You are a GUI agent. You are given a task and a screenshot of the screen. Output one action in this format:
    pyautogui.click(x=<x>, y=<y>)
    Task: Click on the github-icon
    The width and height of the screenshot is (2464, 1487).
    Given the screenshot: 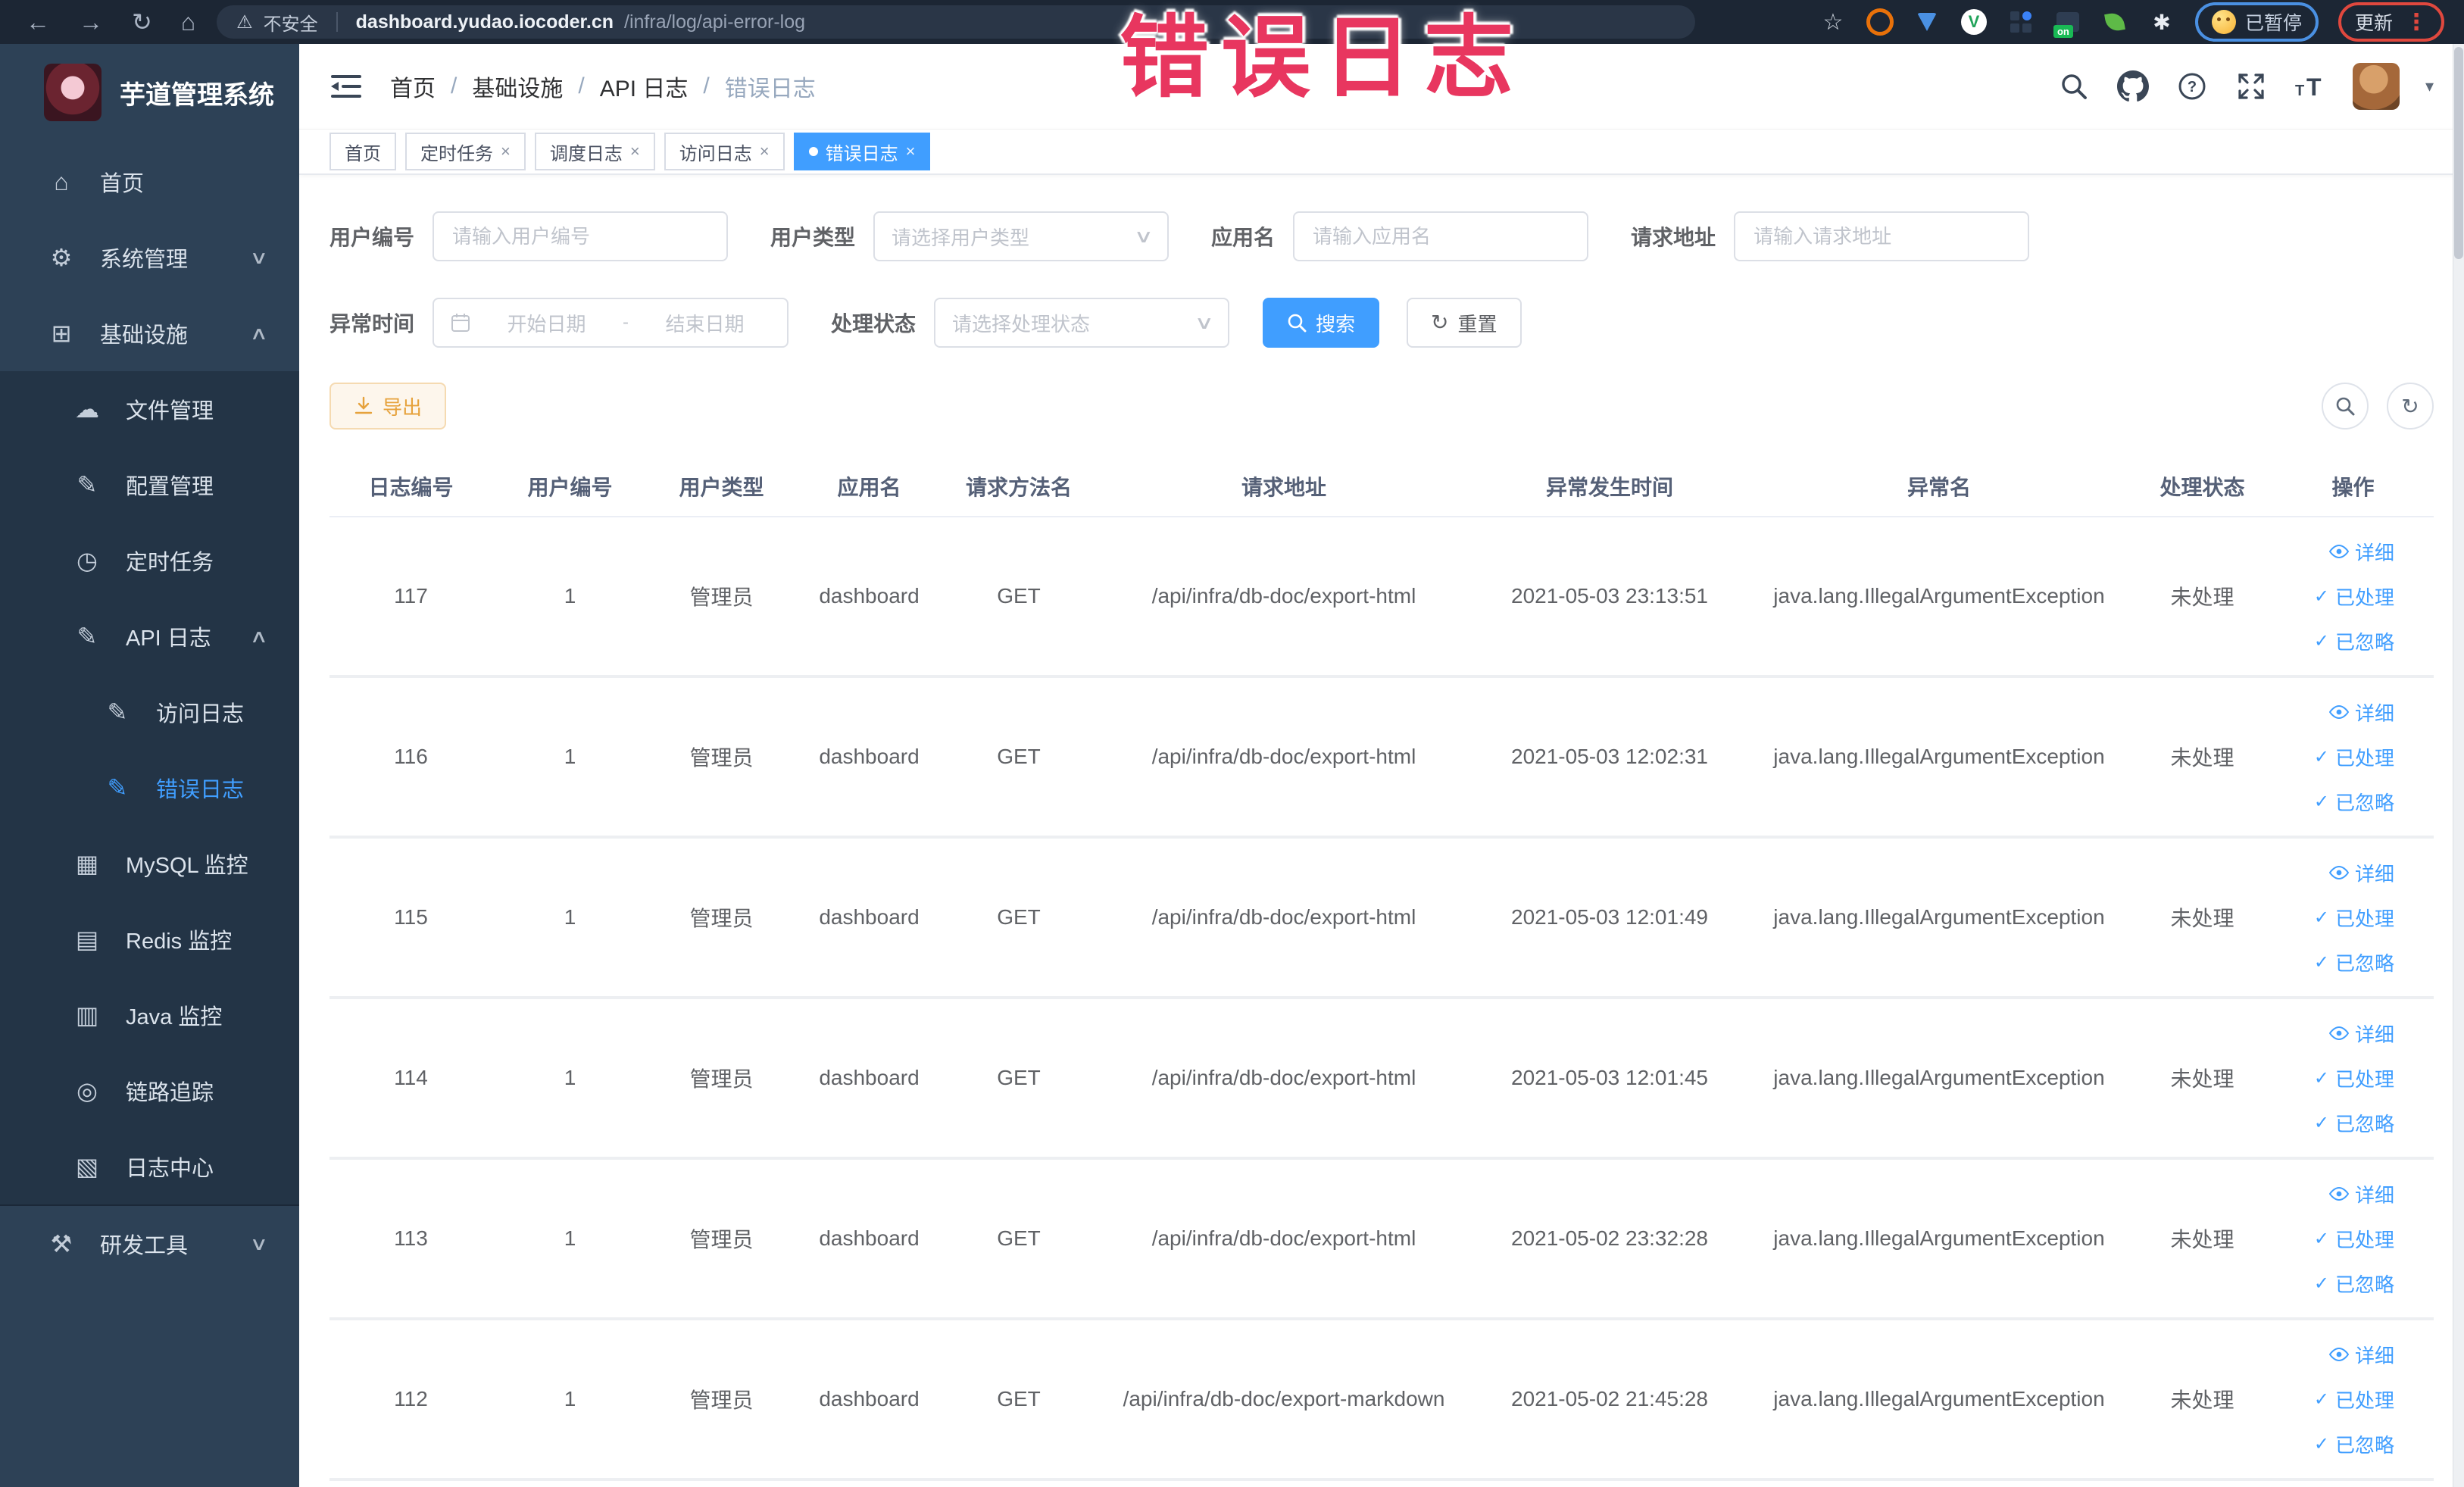 What is the action you would take?
    pyautogui.click(x=2133, y=86)
    